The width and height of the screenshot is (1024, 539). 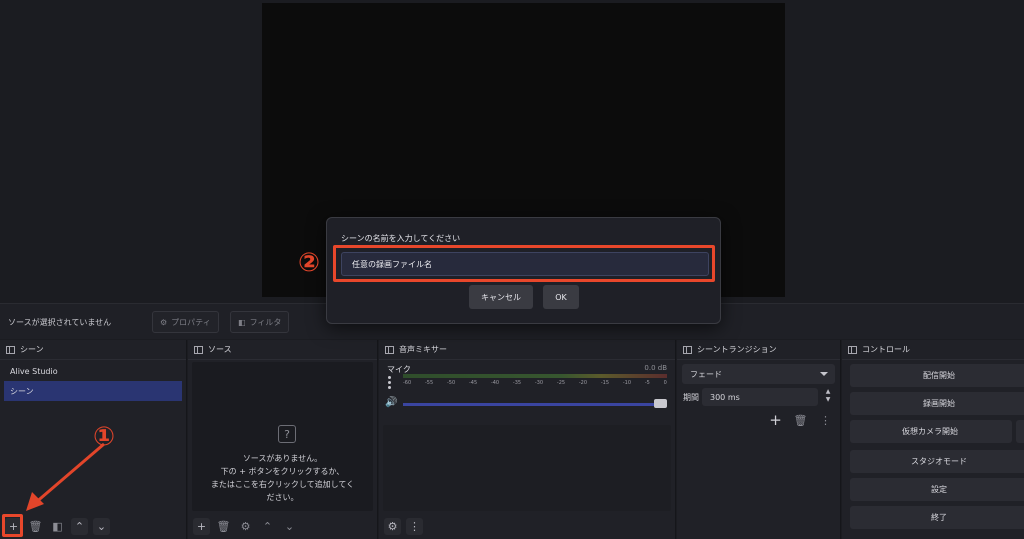 What do you see at coordinates (524, 263) in the screenshot?
I see `annotation-highlight-input` at bounding box center [524, 263].